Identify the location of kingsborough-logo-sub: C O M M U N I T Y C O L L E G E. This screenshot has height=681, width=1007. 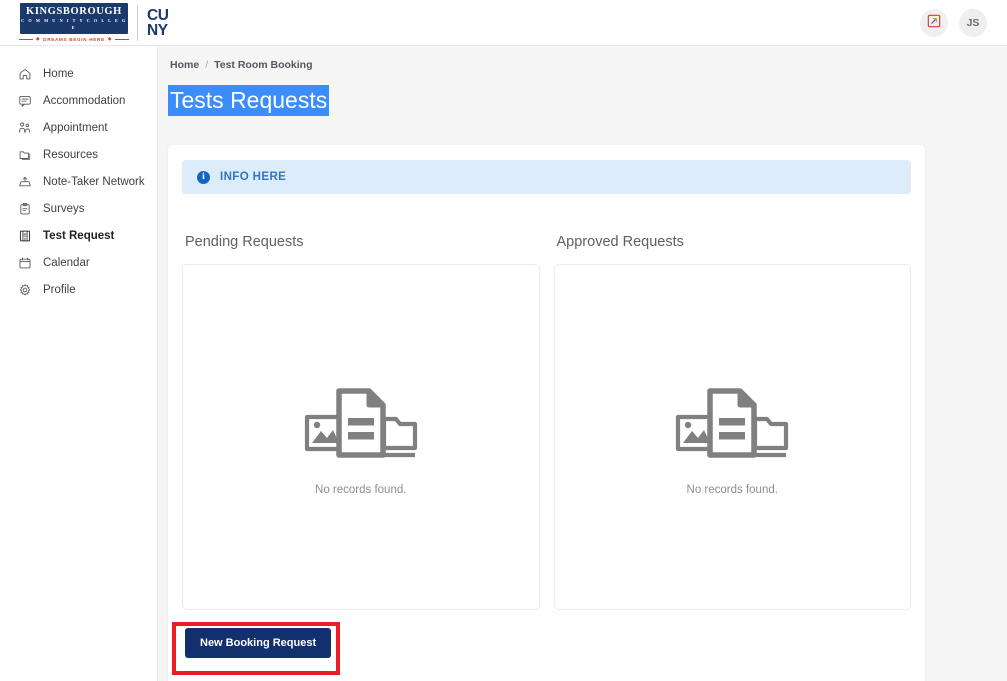
(74, 24).